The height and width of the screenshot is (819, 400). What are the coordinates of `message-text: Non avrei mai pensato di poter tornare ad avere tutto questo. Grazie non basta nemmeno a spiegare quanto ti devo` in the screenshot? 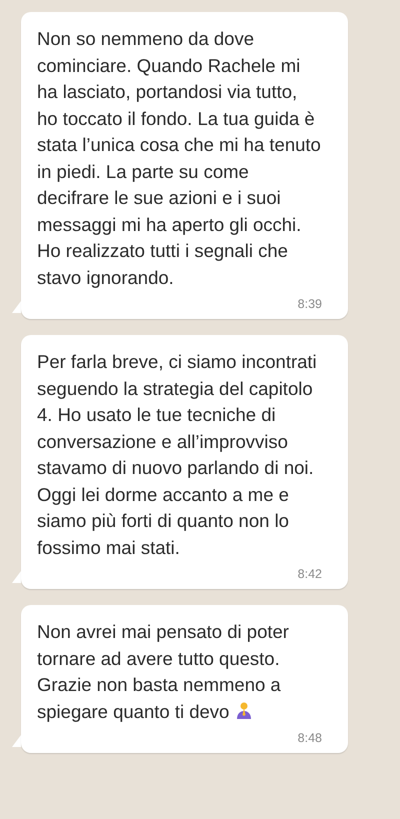 It's located at (163, 671).